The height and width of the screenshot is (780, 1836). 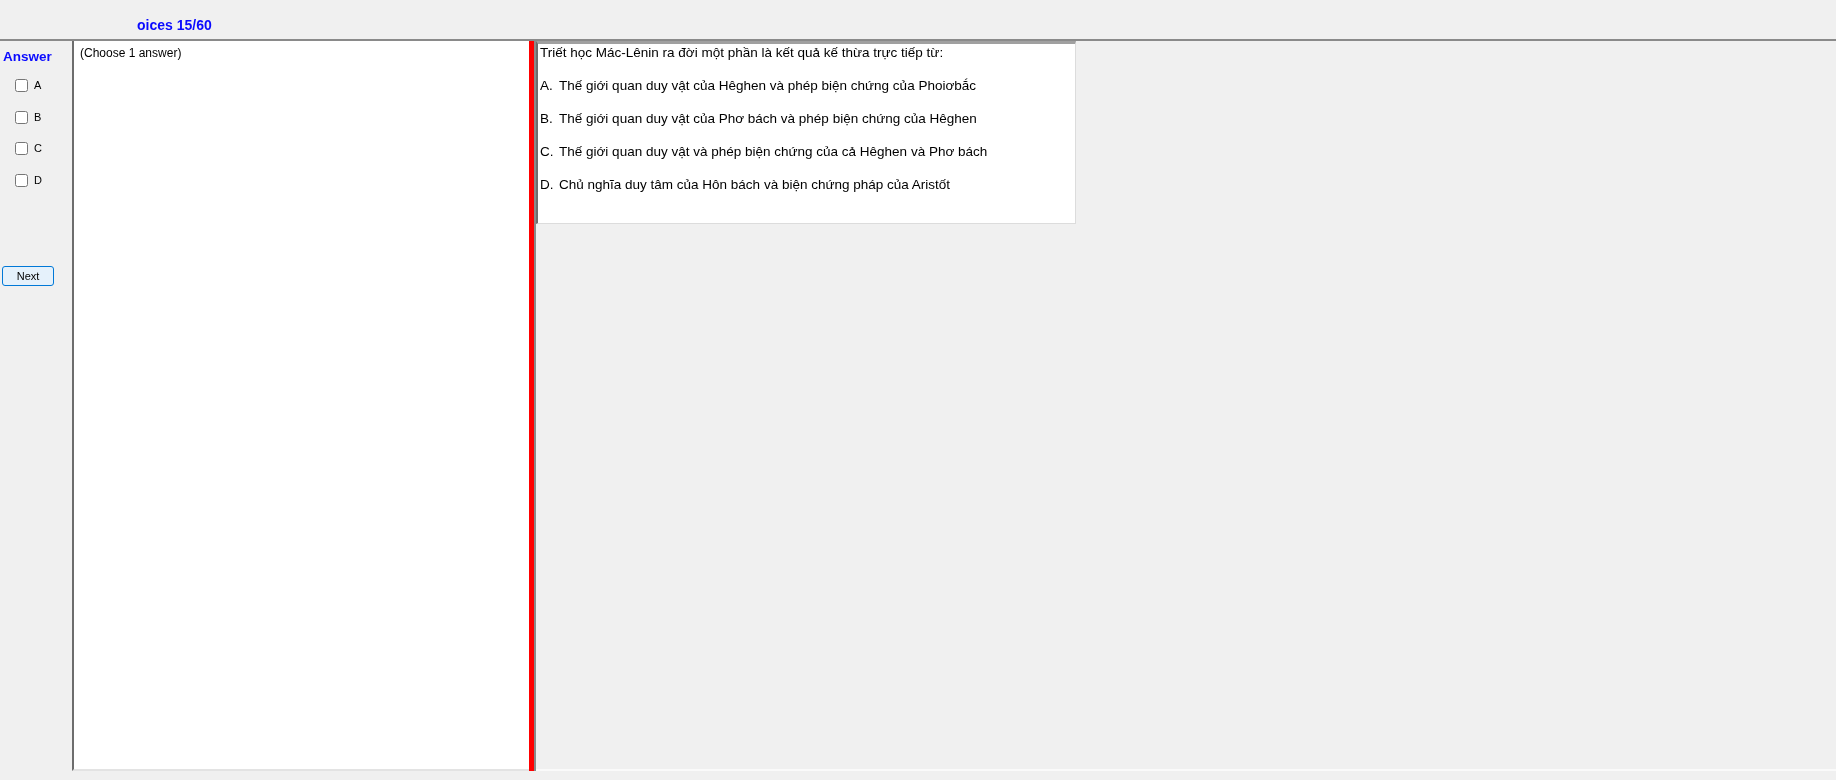 What do you see at coordinates (746, 185) in the screenshot?
I see `answer-choice: D. Chủ nghĩa duy tâm của Hôn bách và biện chứng pháp của Aristốt` at bounding box center [746, 185].